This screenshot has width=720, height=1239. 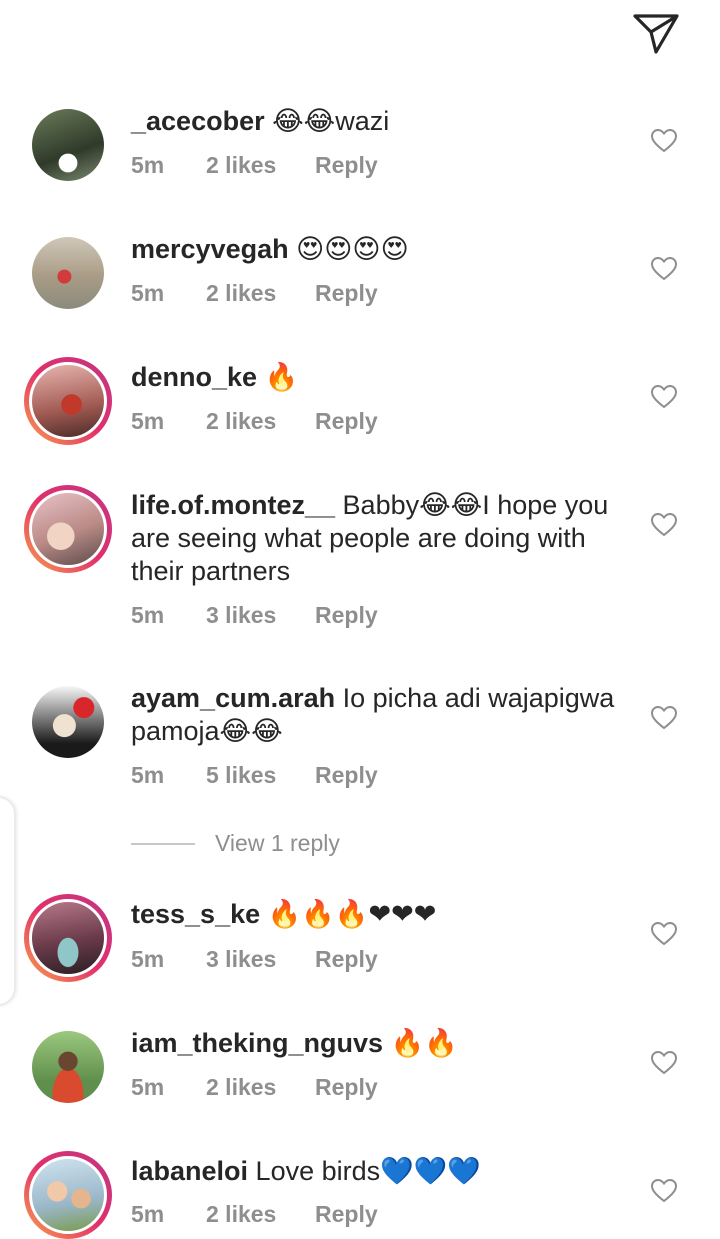 What do you see at coordinates (8, 901) in the screenshot?
I see `side-panel-handle` at bounding box center [8, 901].